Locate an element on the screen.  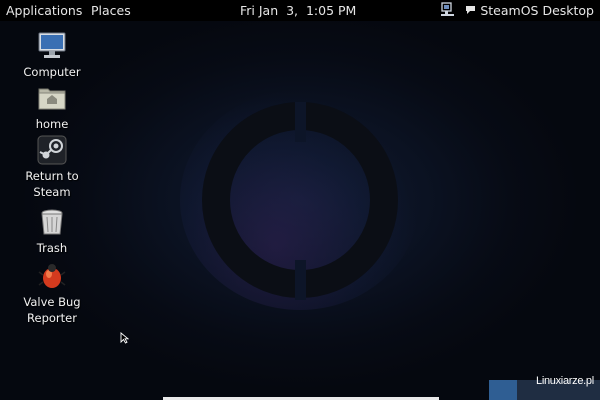
clock: Fri Jan 3, 1:05 PM is located at coordinates (298, 10).